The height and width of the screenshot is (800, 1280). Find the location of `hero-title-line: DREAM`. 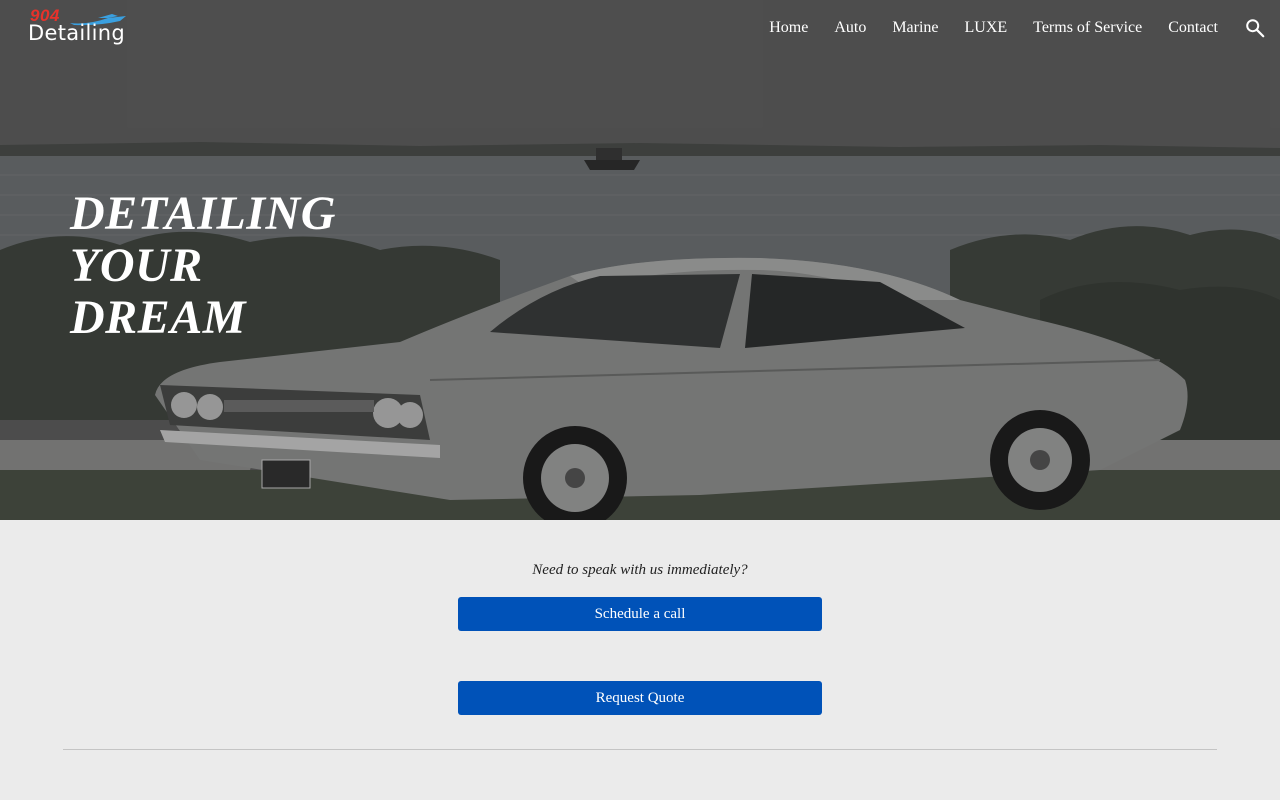

hero-title-line: DREAM is located at coordinates (158, 317).